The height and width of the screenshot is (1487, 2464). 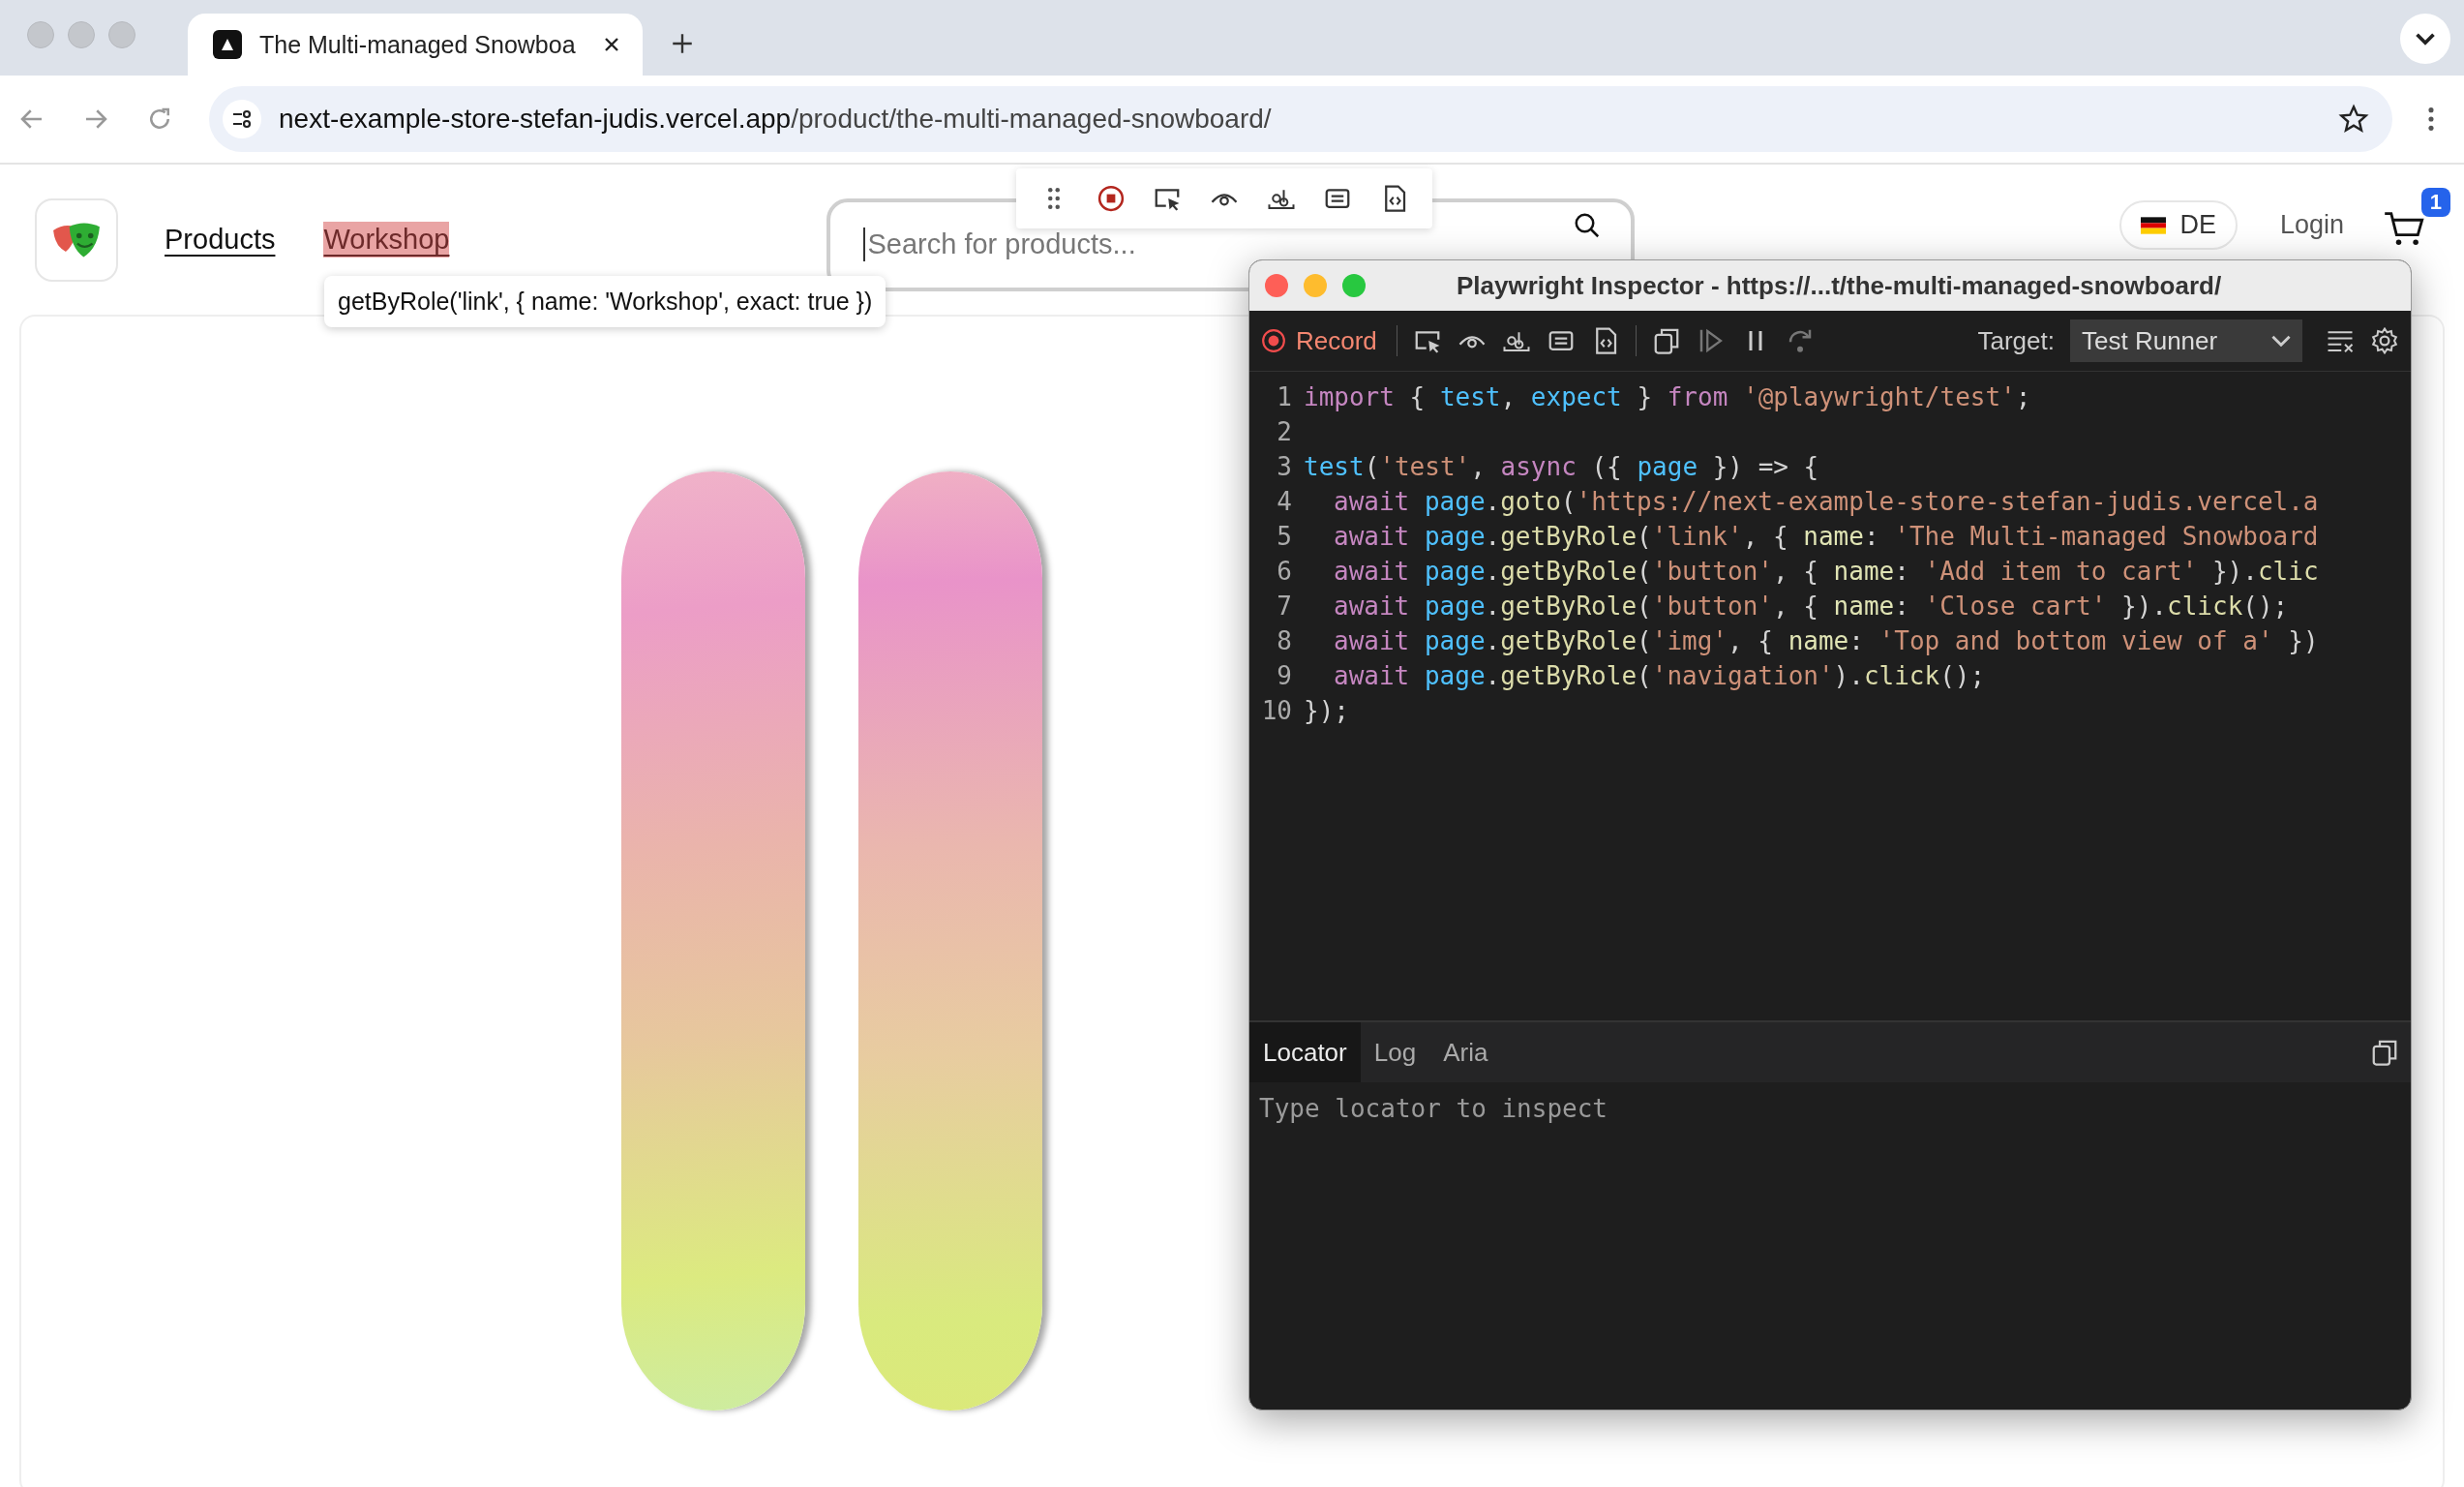 What do you see at coordinates (1826, 501) in the screenshot?
I see `code-line: await page.goto('https://next-example-store-stefan-judis.vercel.a` at bounding box center [1826, 501].